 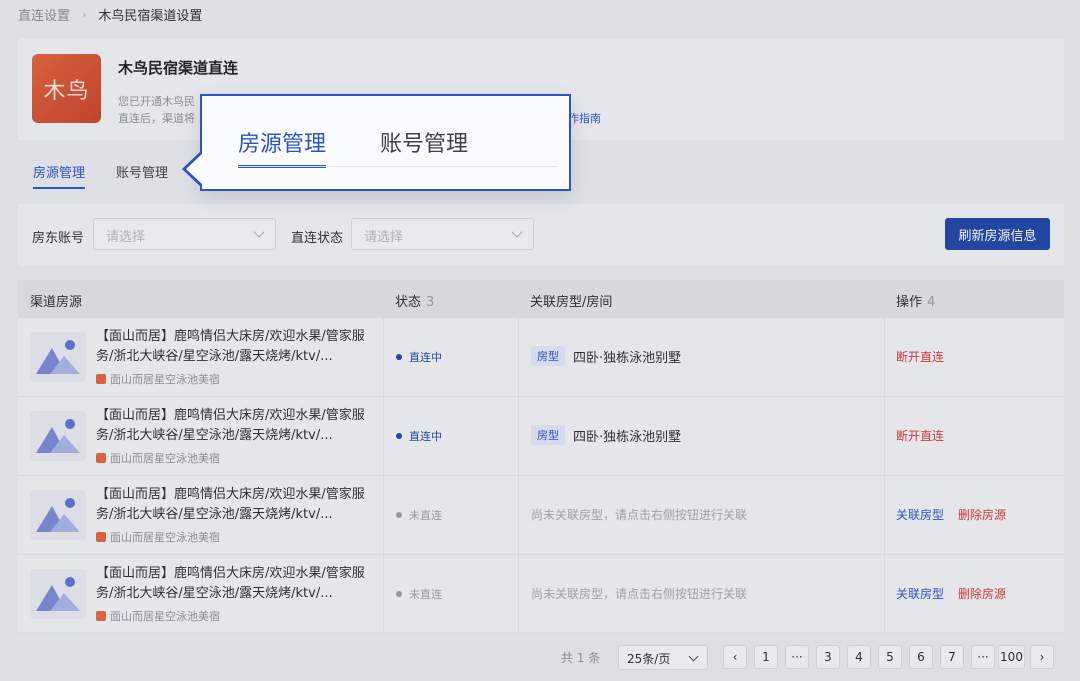 I want to click on callout-tab-account-management: 账号管理, so click(x=424, y=147).